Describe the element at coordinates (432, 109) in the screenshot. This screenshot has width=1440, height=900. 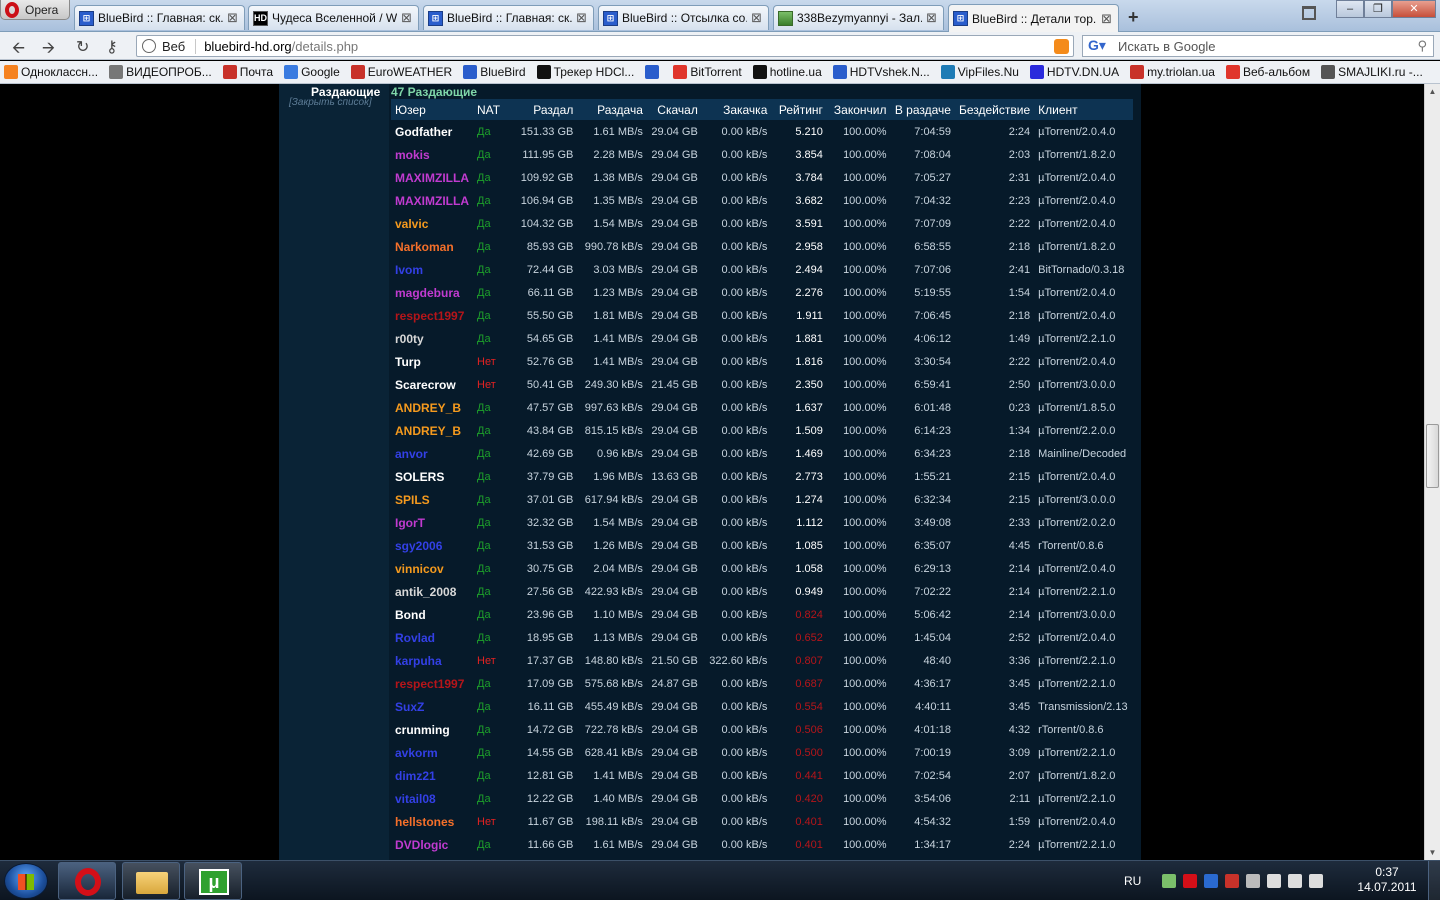
I see `column-header: Юзер` at that location.